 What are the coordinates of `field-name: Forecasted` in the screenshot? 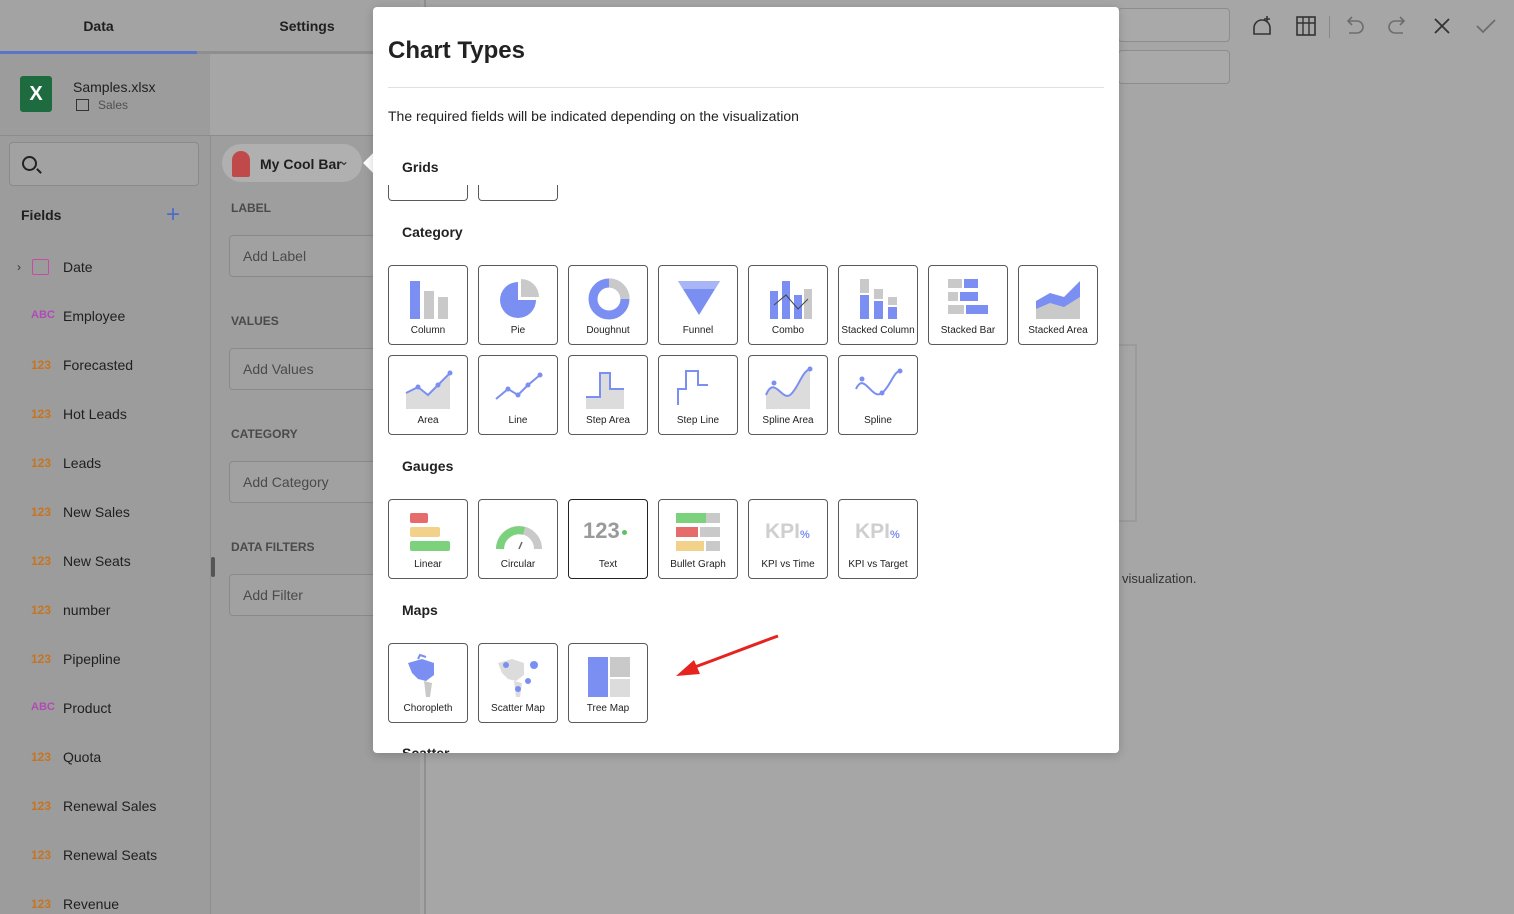 It's located at (98, 365).